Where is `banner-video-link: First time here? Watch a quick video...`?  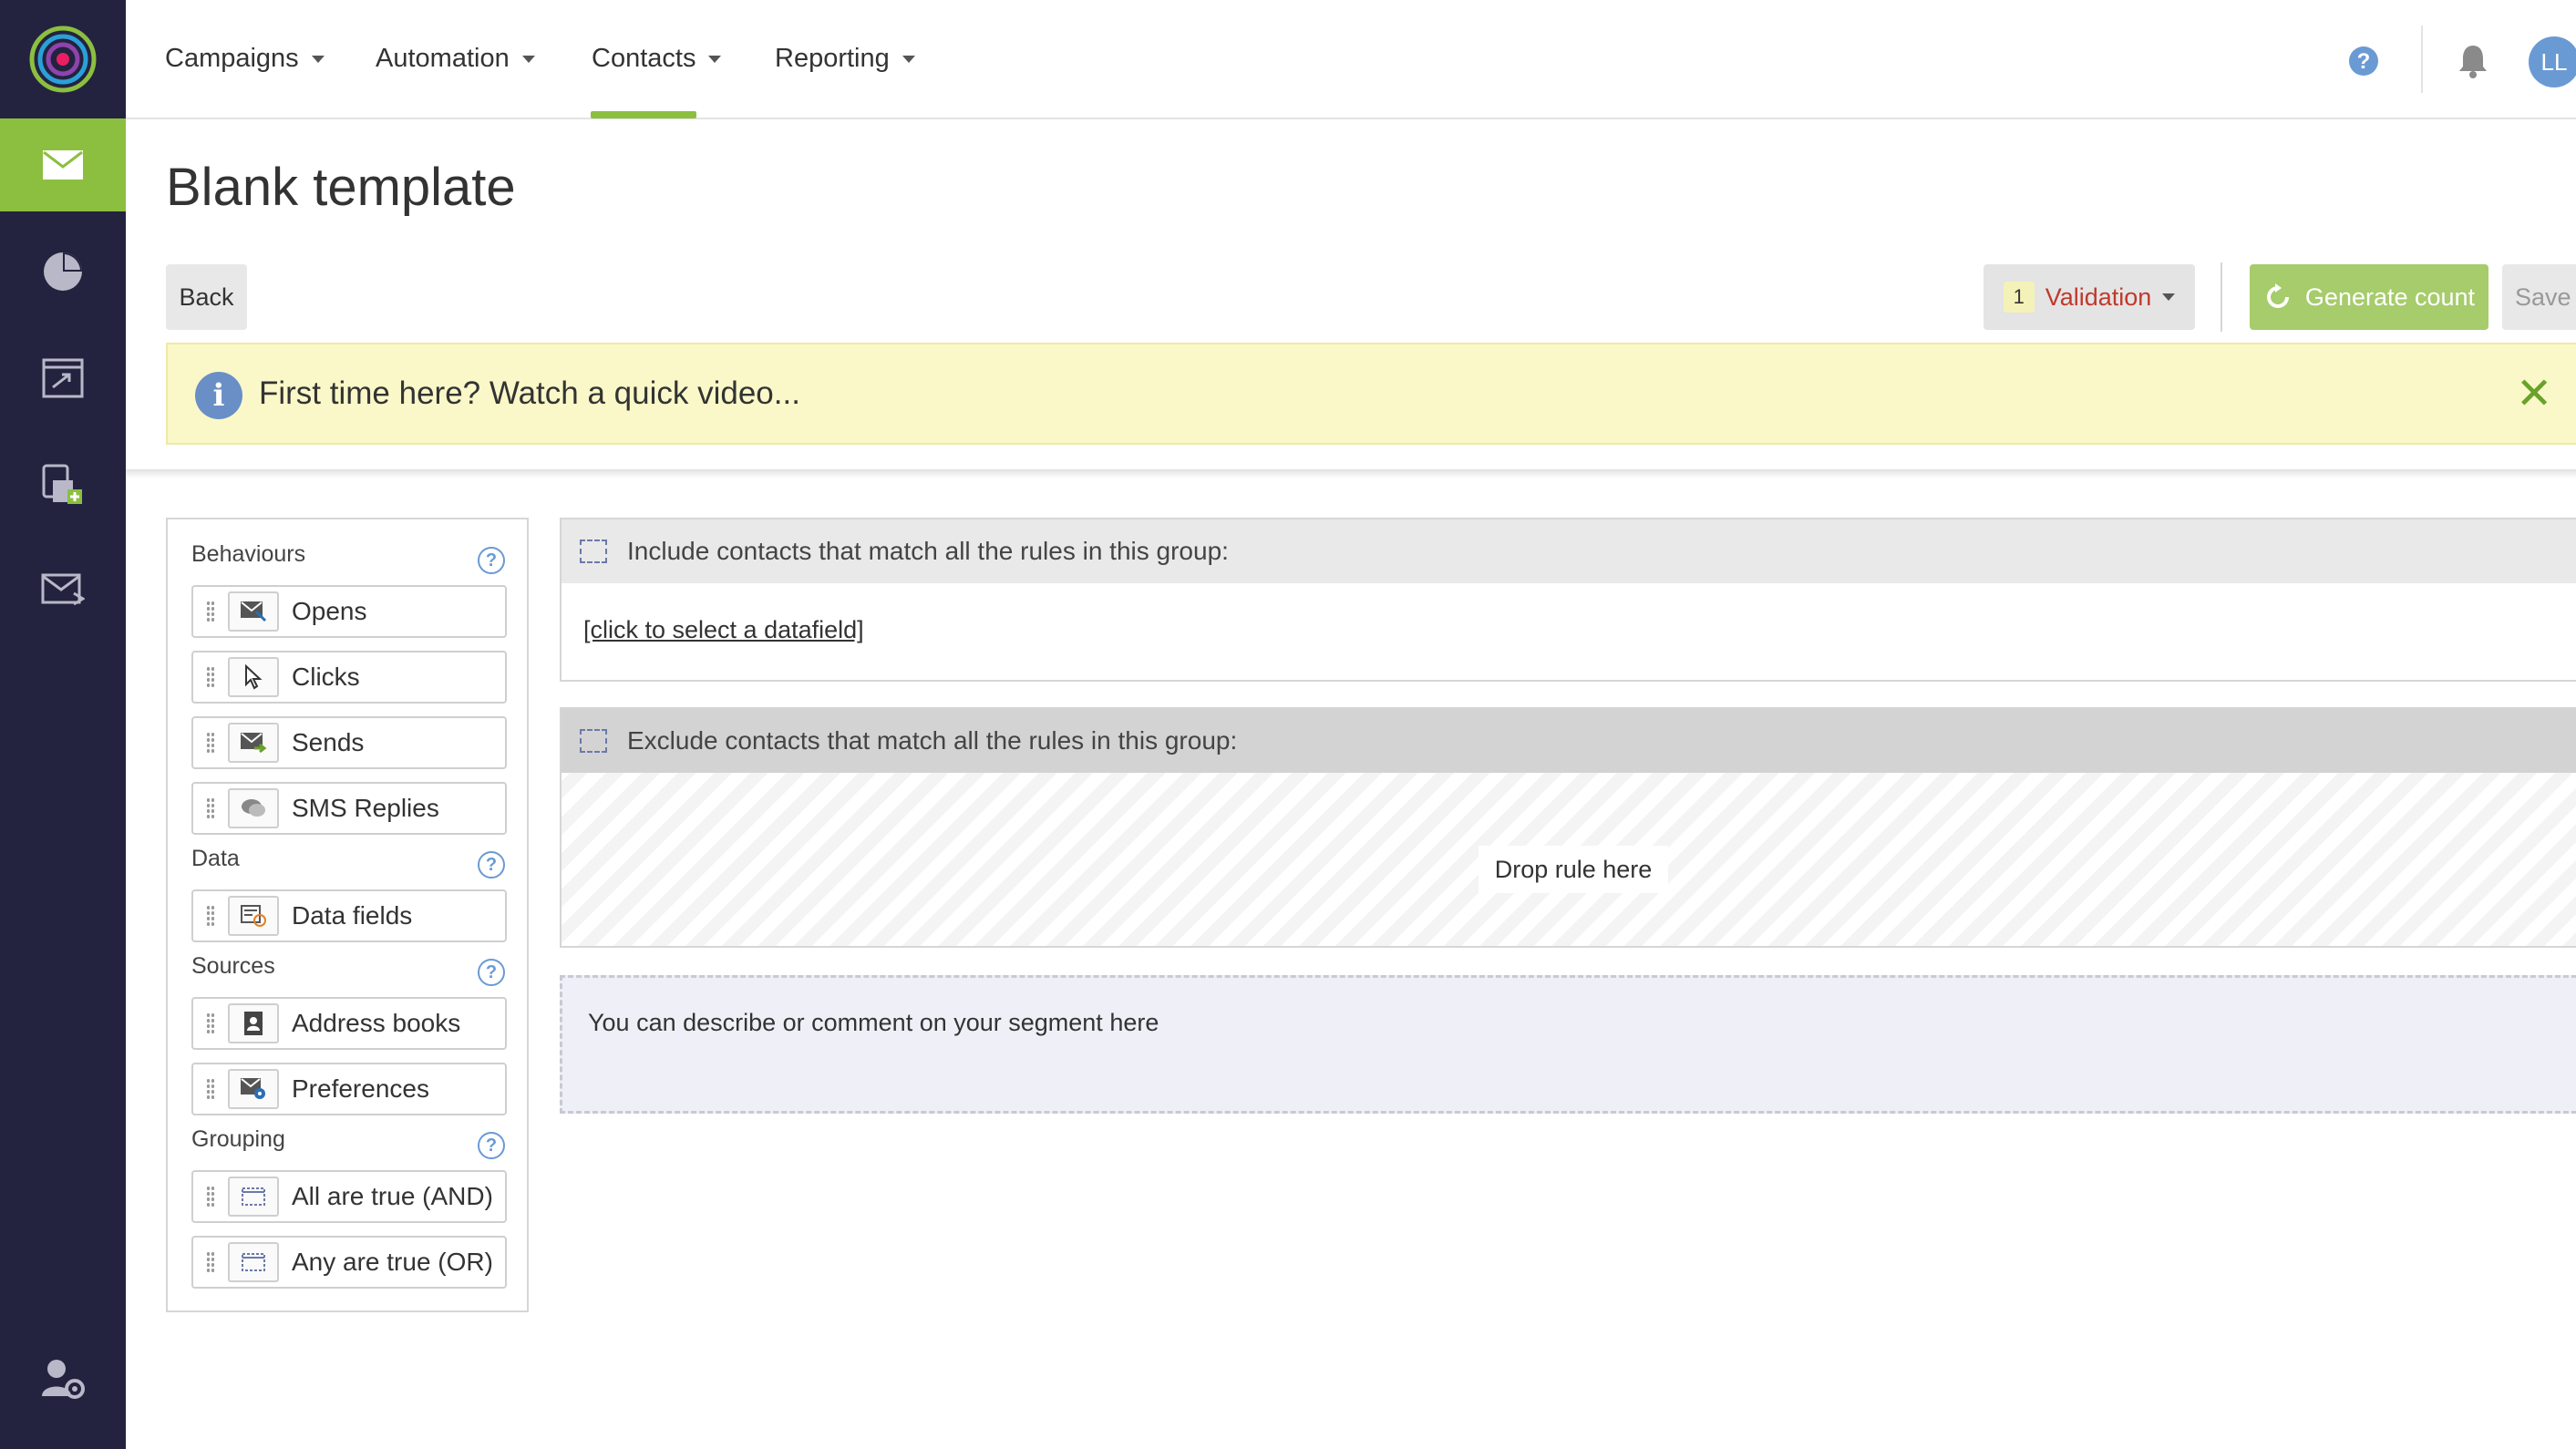
banner-video-link: First time here? Watch a quick video... is located at coordinates (529, 393).